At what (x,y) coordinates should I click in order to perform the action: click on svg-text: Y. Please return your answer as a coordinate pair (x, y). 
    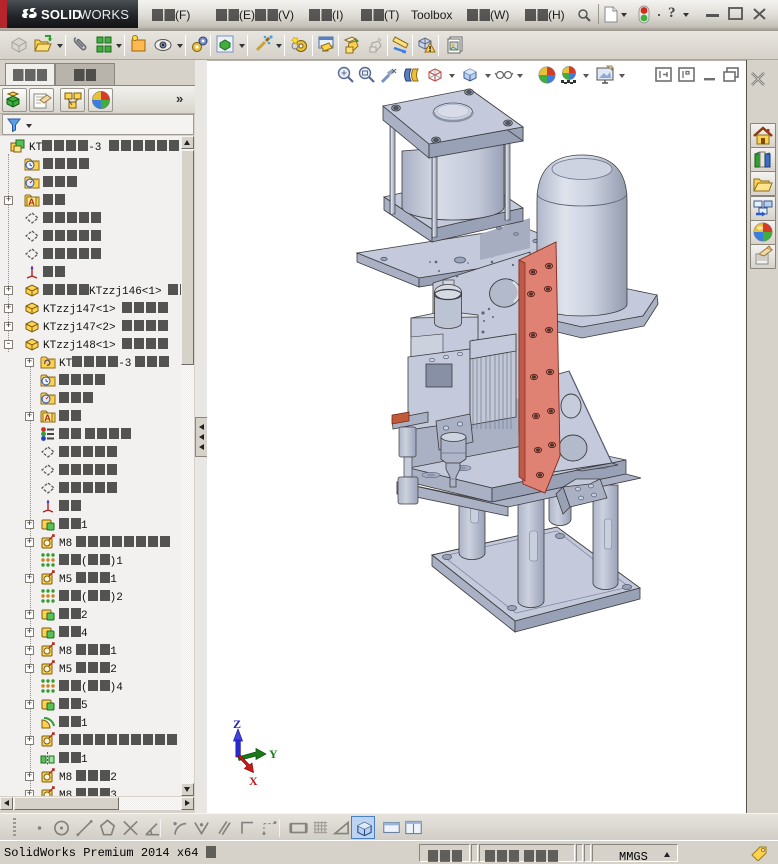
    Looking at the image, I should click on (273, 754).